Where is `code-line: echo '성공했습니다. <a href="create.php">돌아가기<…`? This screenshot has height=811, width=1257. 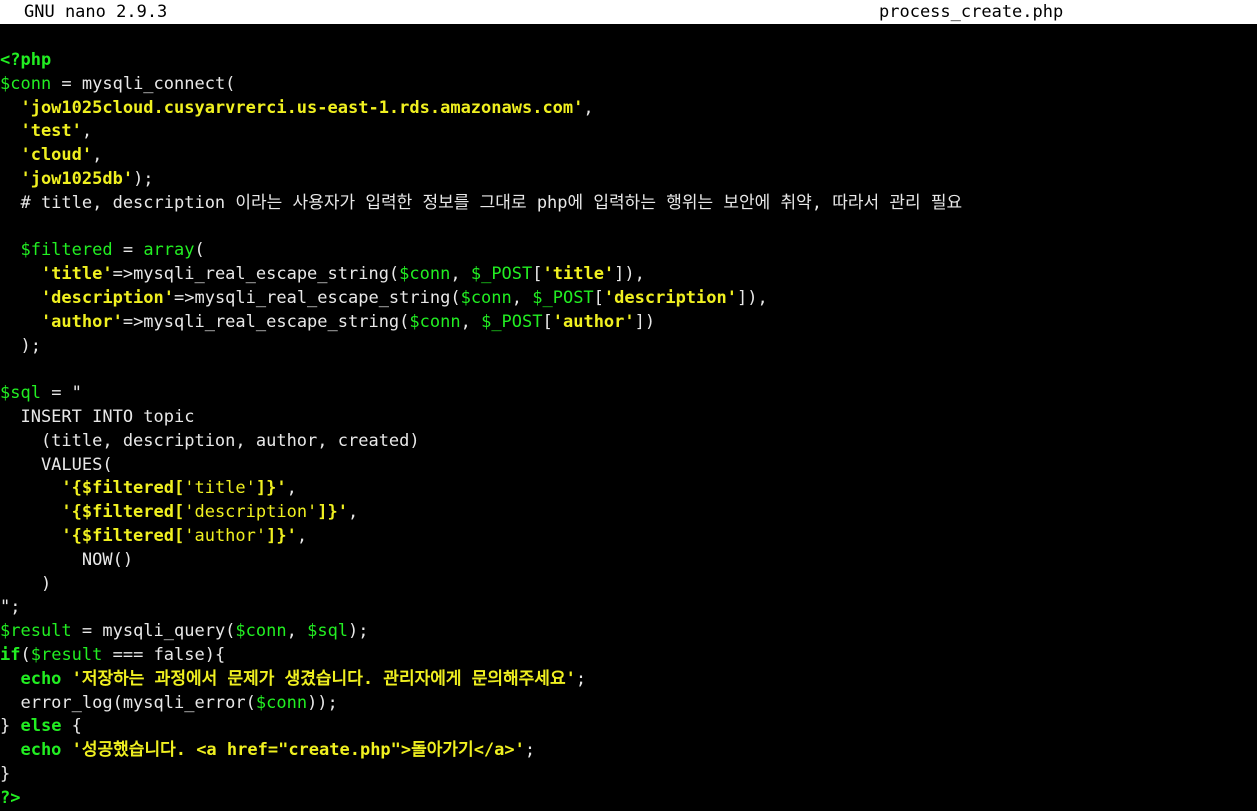
code-line: echo '성공했습니다. <a href="create.php">돌아가기<… is located at coordinates (628, 751).